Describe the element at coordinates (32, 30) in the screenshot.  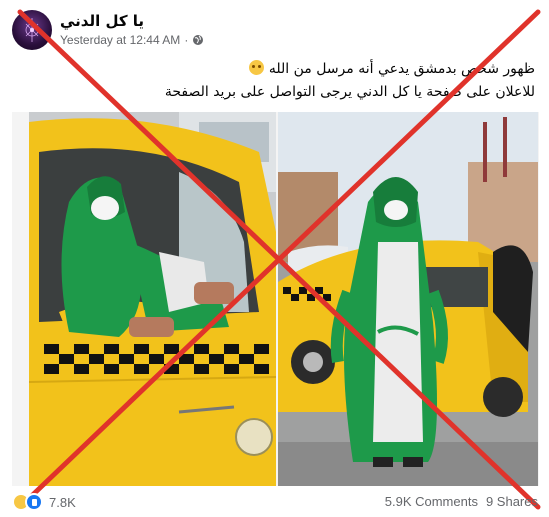
I see `page-avatar` at that location.